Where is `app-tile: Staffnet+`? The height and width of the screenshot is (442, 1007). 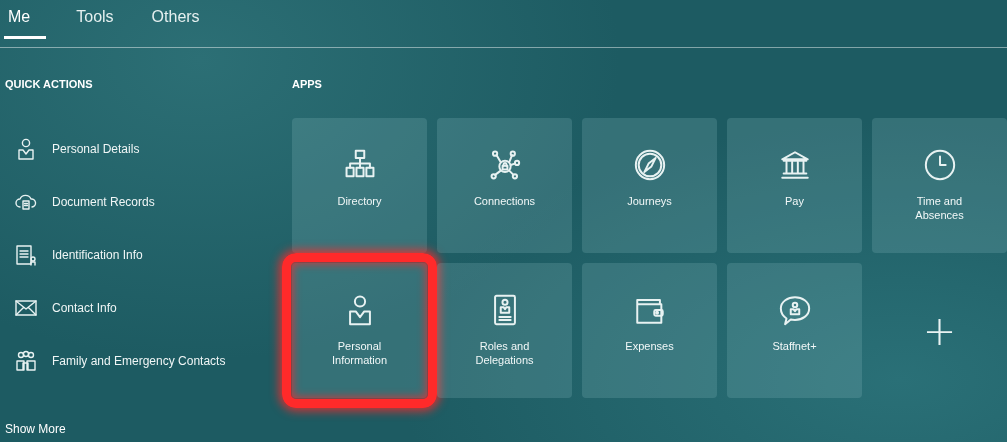
app-tile: Staffnet+ is located at coordinates (794, 330).